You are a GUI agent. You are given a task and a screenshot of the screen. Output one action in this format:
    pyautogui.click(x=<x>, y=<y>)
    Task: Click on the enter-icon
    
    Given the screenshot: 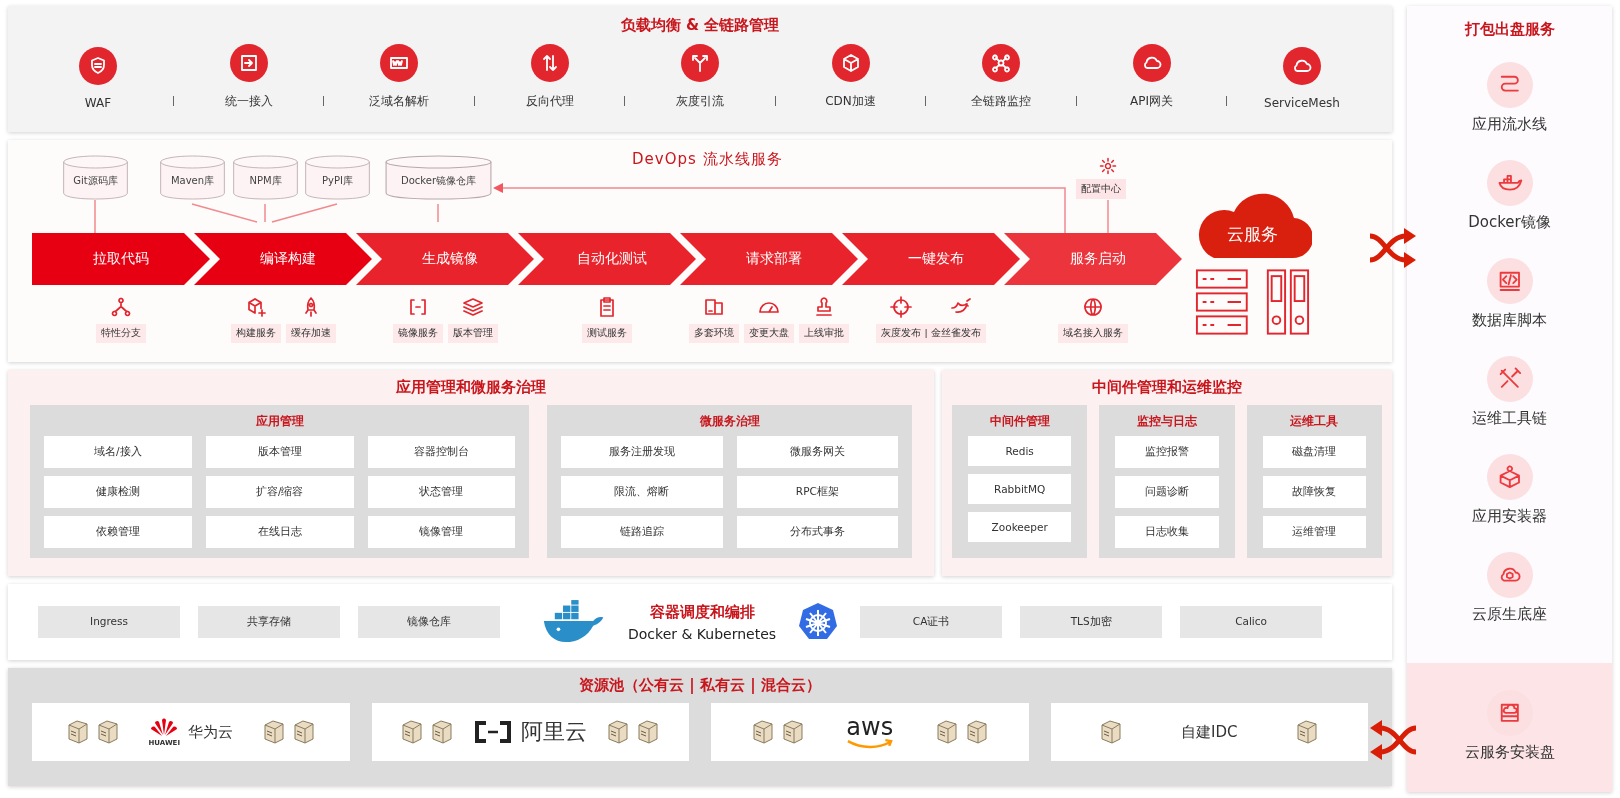 What is the action you would take?
    pyautogui.click(x=248, y=63)
    